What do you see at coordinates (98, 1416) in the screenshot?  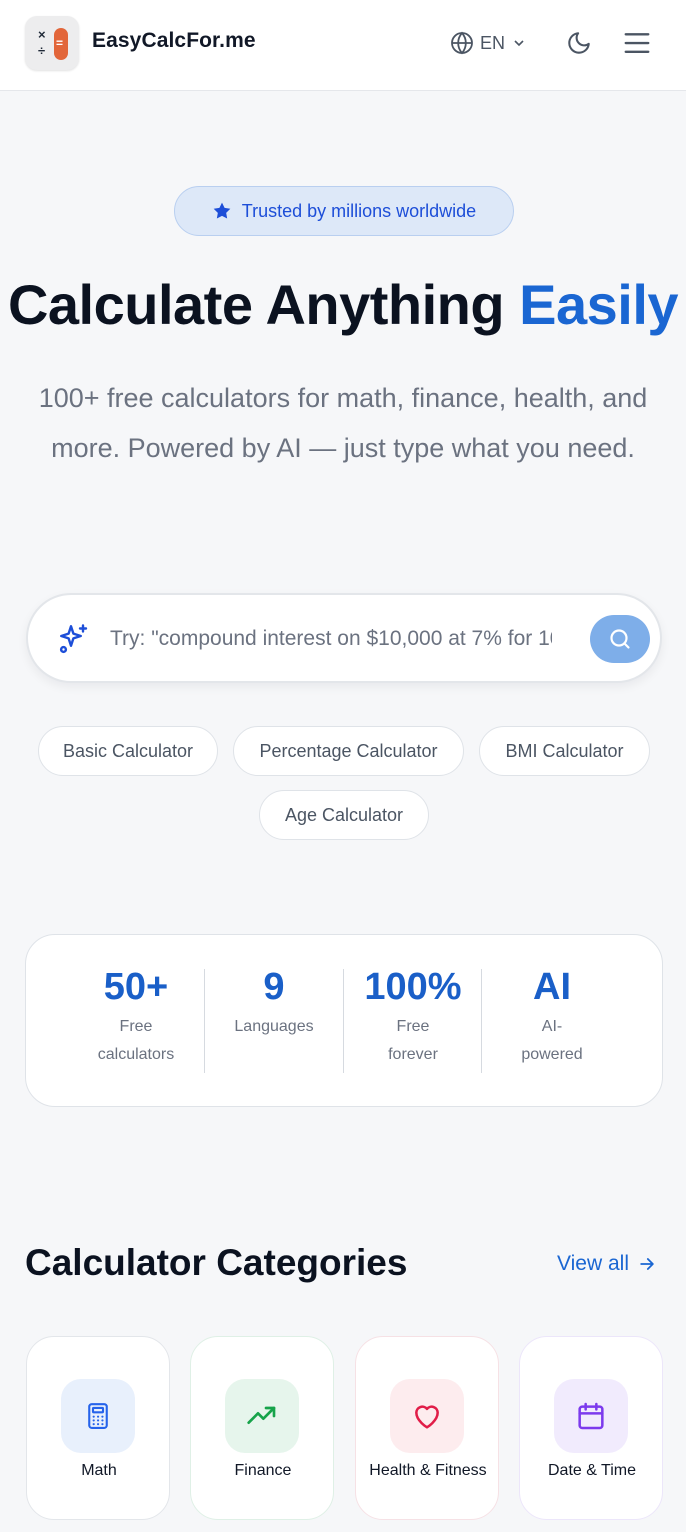 I see `calculator-icon` at bounding box center [98, 1416].